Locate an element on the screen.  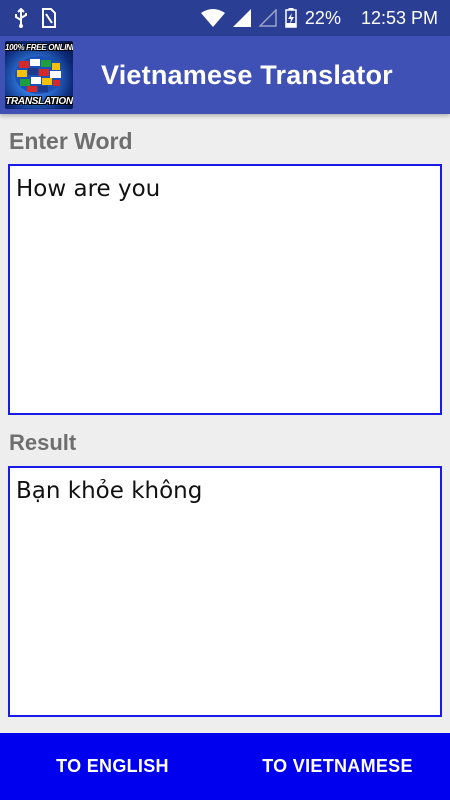
sim-icon is located at coordinates (49, 18).